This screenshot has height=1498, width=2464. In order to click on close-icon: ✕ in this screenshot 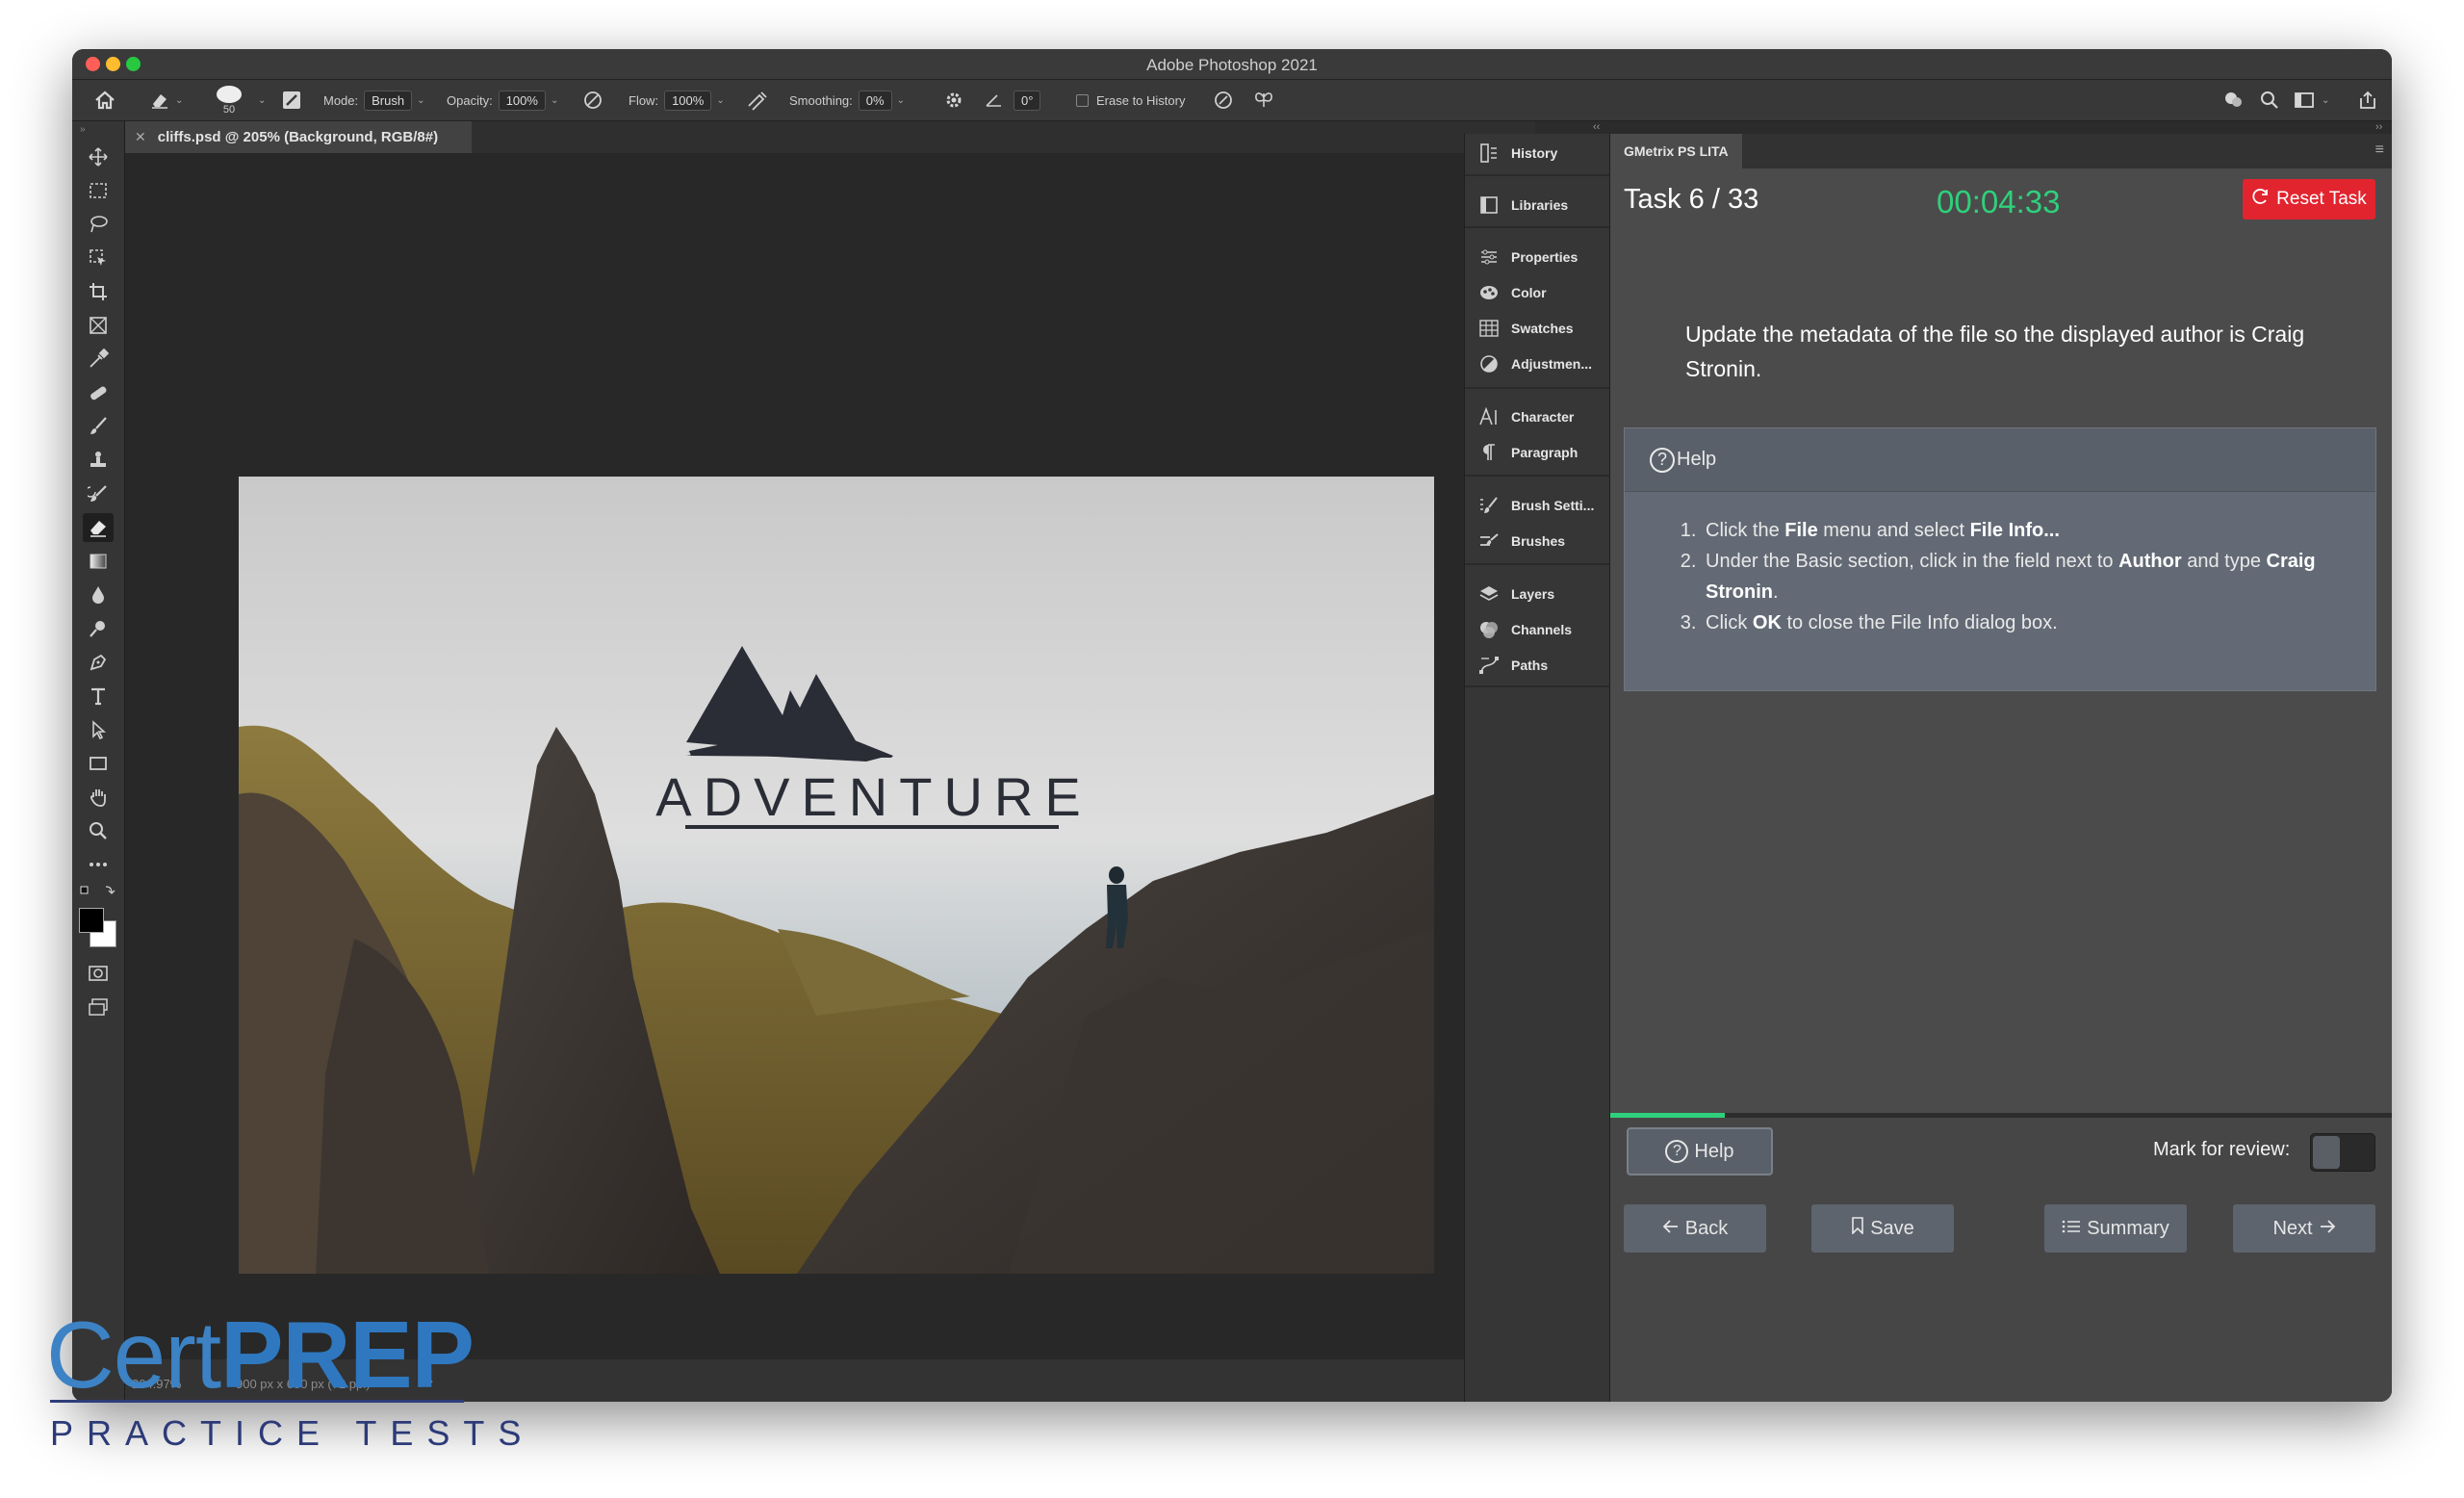, I will do `click(140, 137)`.